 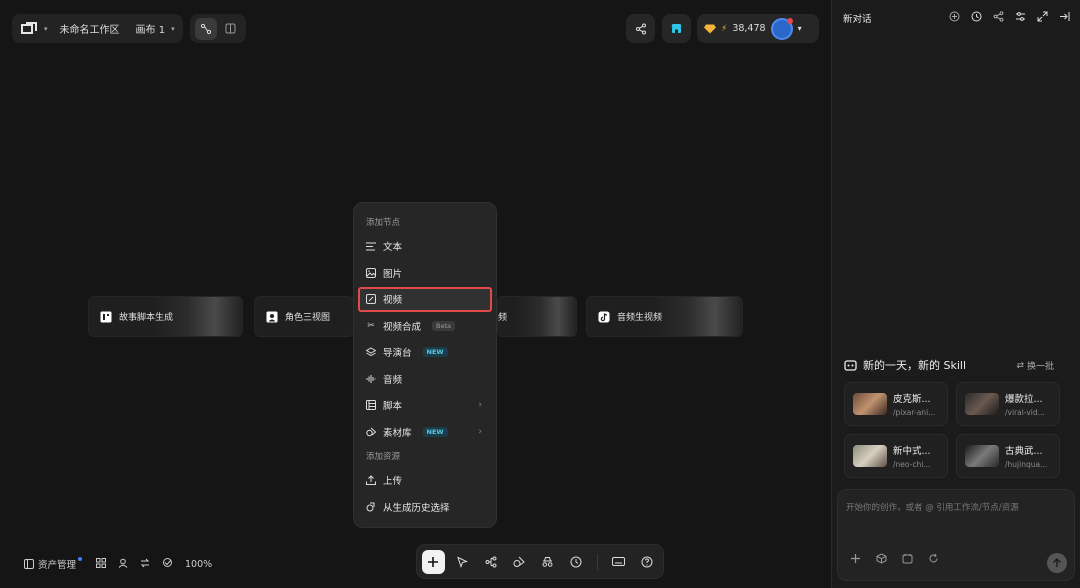 What do you see at coordinates (101, 564) in the screenshot?
I see `grid-icon` at bounding box center [101, 564].